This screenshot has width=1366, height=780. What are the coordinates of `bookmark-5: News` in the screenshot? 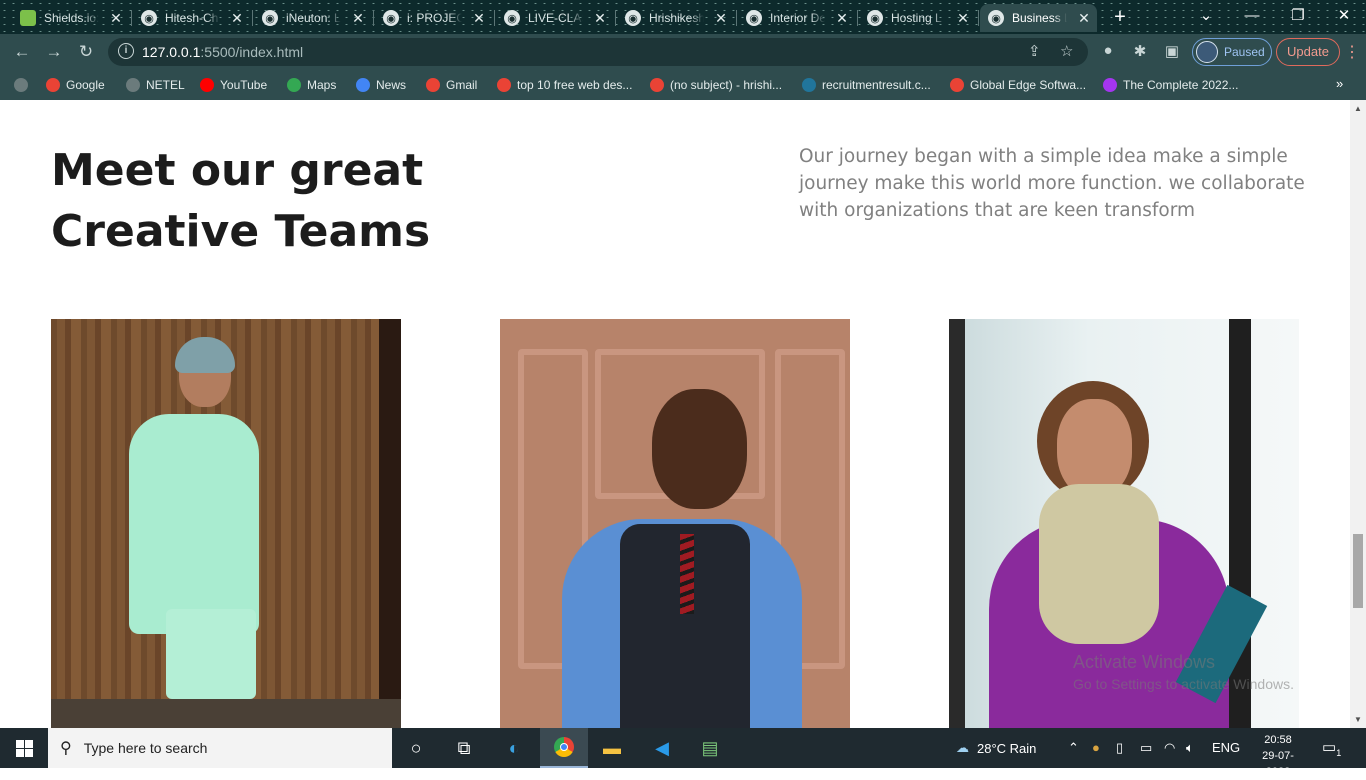 It's located at (381, 85).